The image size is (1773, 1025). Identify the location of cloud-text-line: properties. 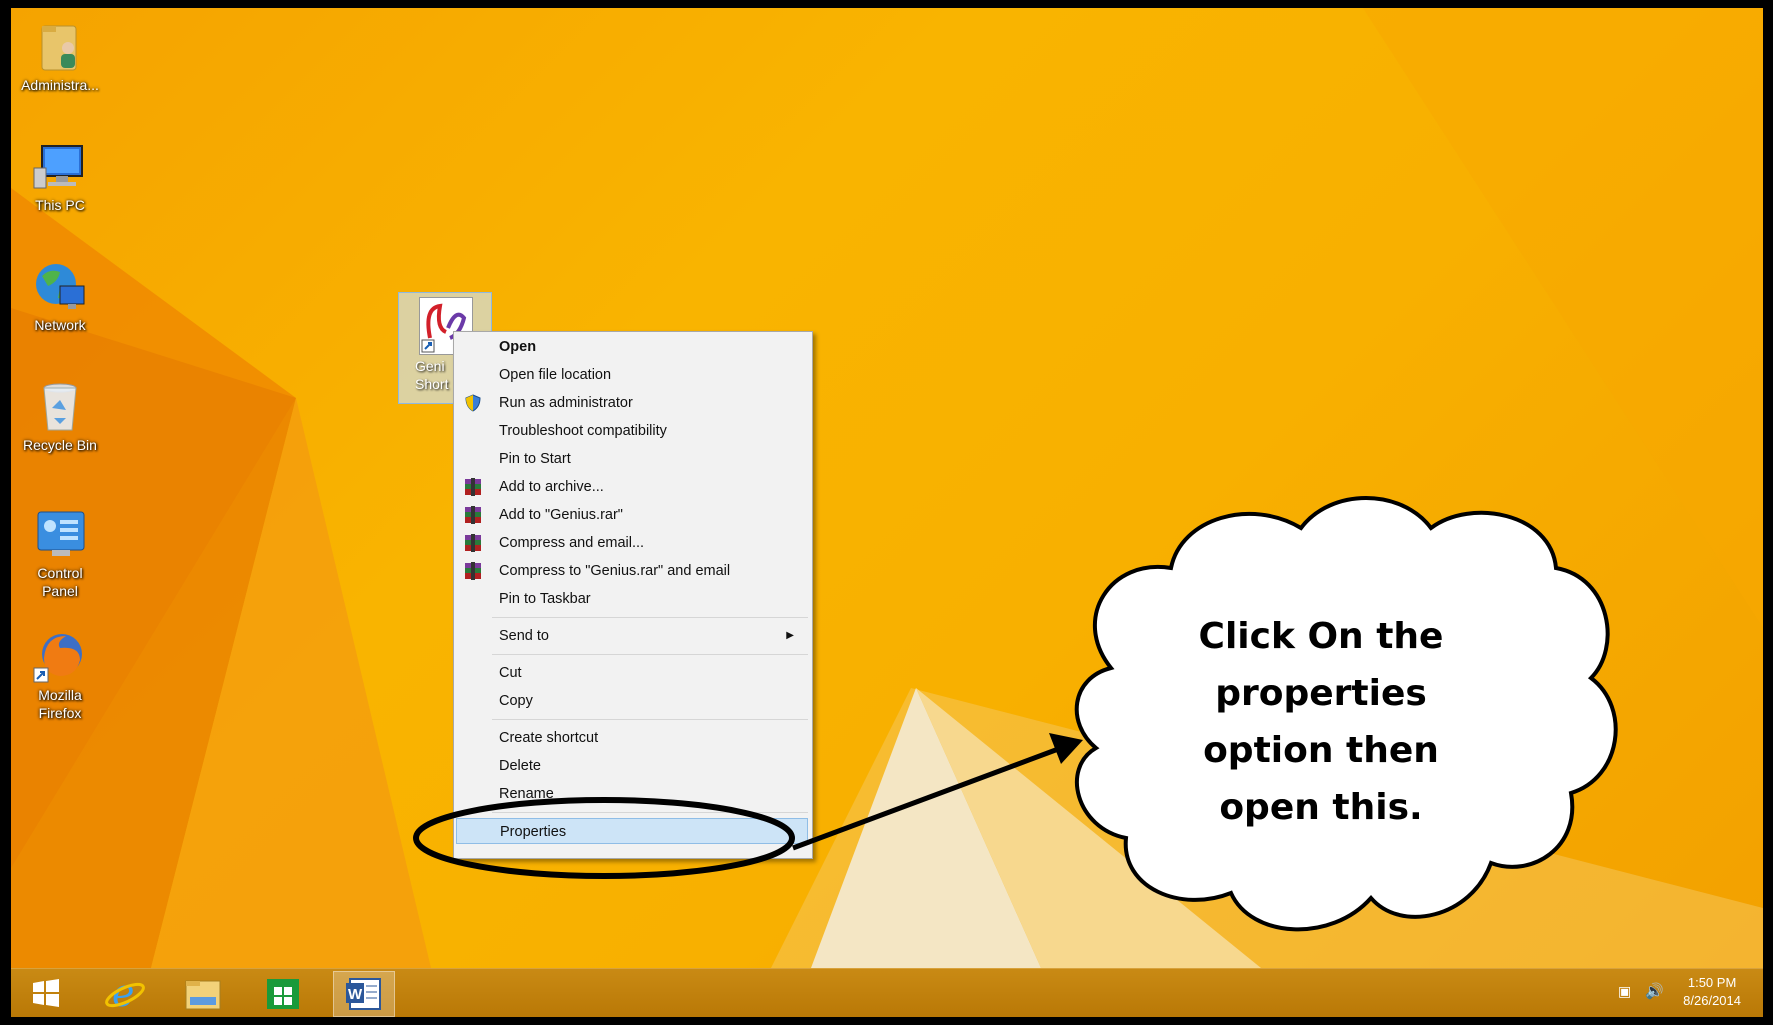
(1321, 693).